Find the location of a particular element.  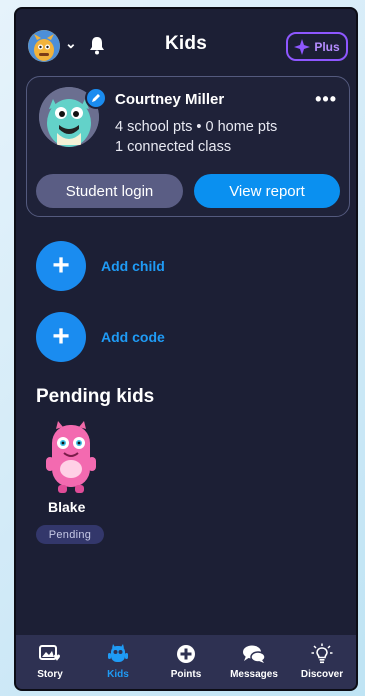

plus-button: Plus is located at coordinates (317, 46).